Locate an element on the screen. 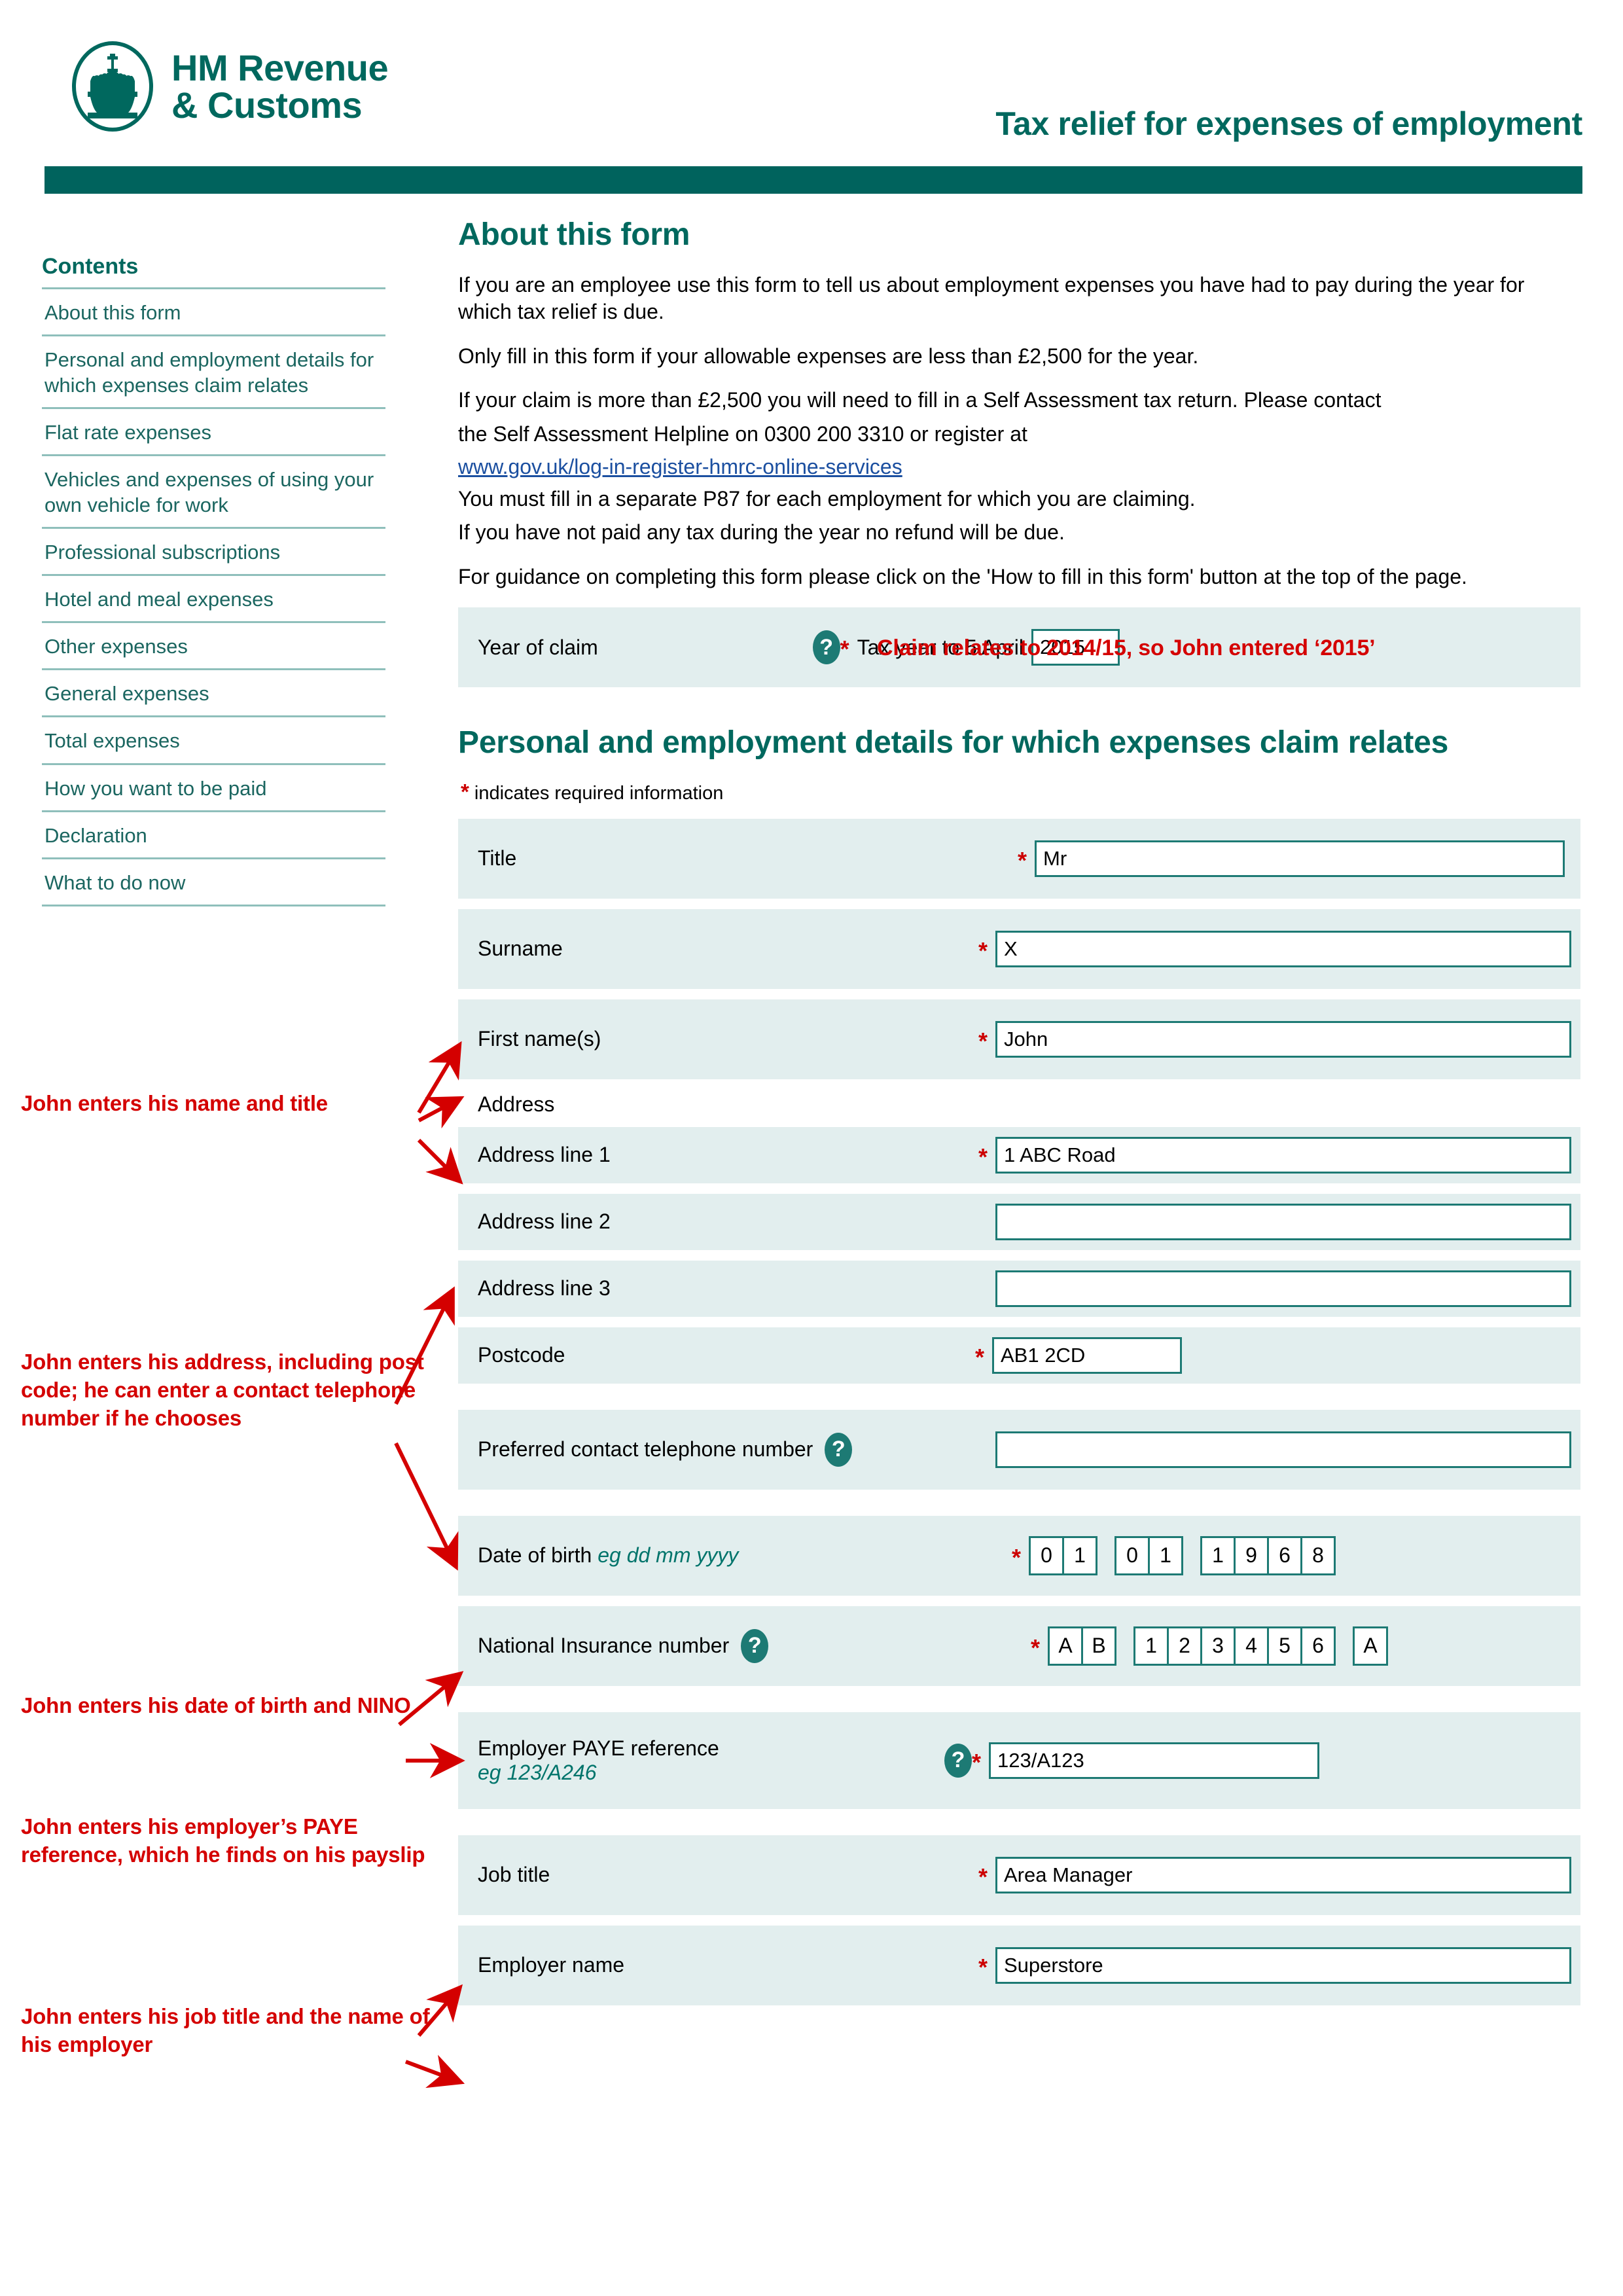  nino-prefix-char-2: B is located at coordinates (1098, 1646).